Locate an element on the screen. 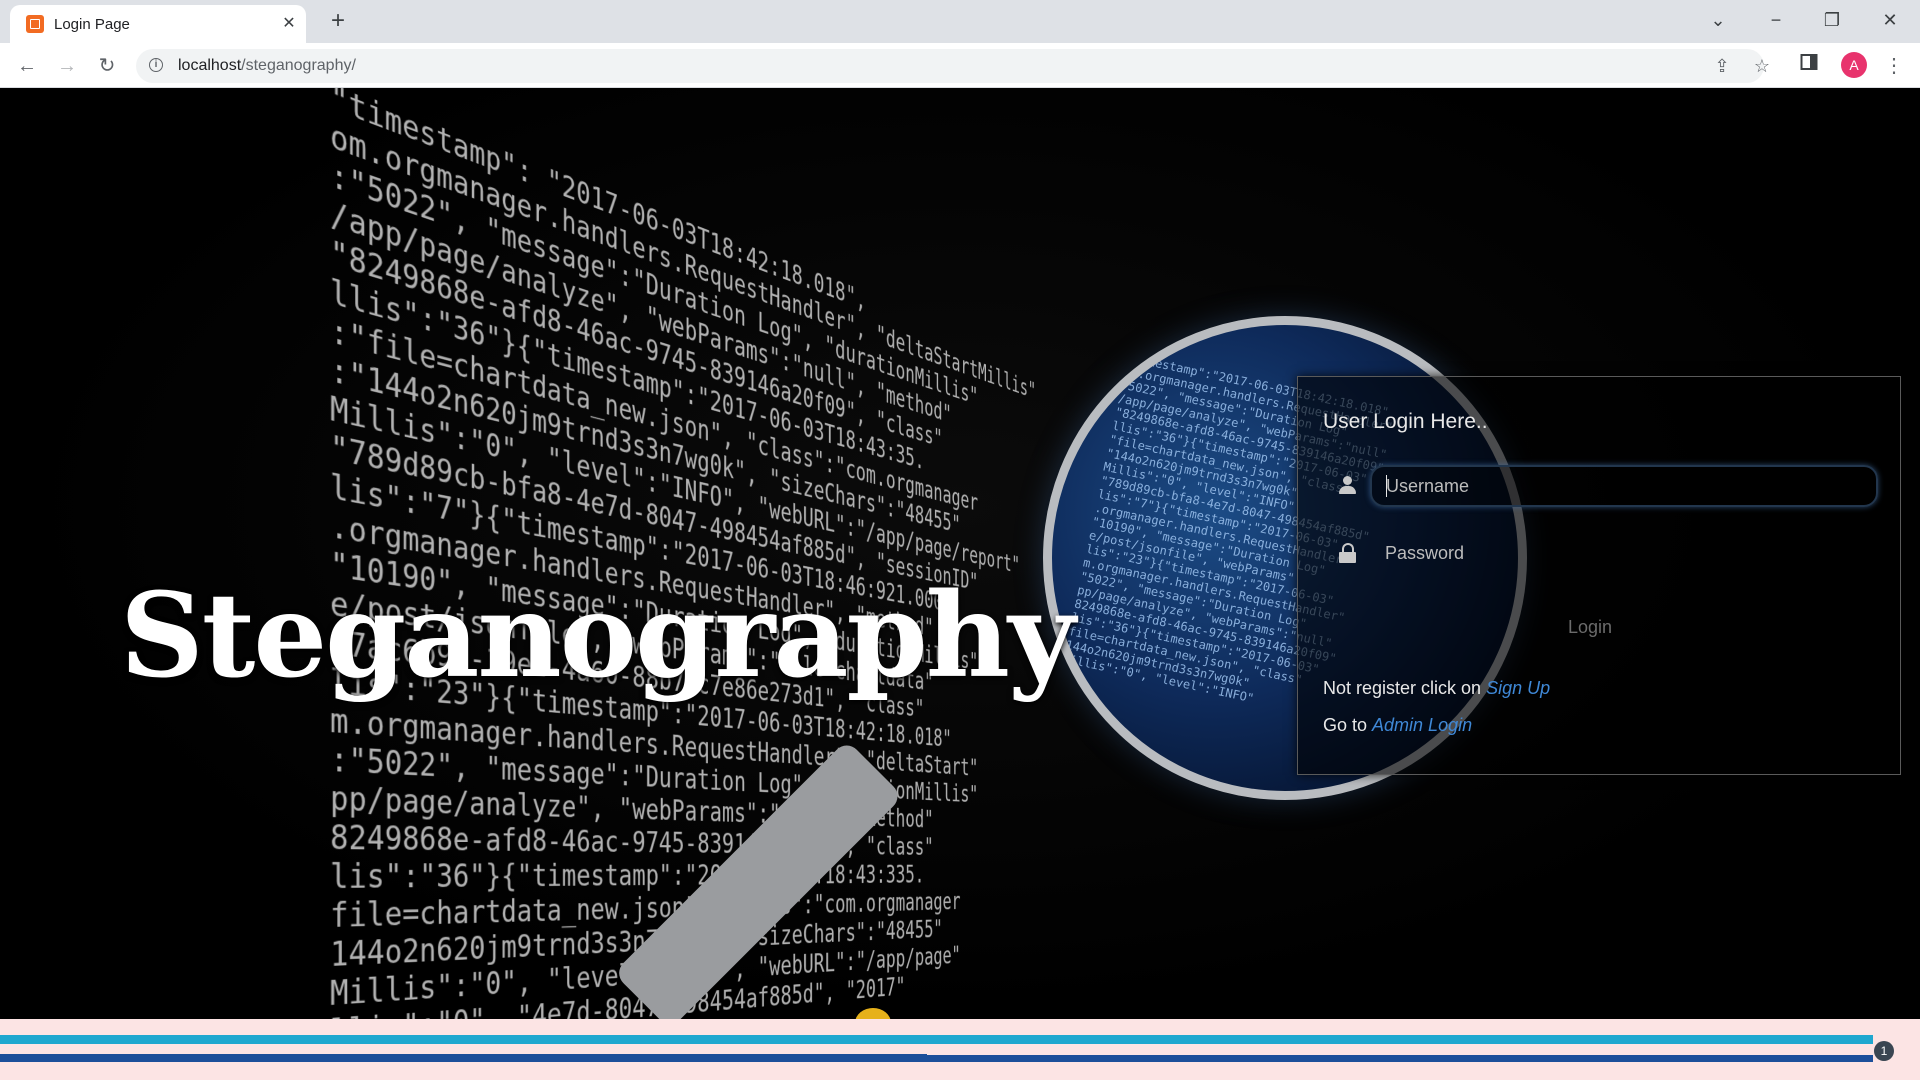 The width and height of the screenshot is (1920, 1080). admin-login-link: Admin Login is located at coordinates (1422, 725).